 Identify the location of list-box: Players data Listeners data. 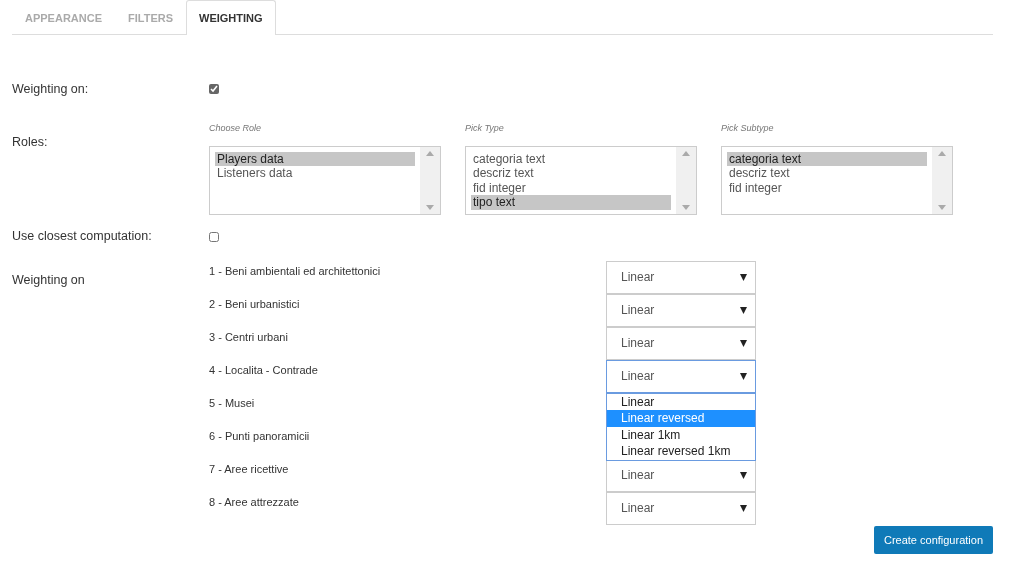
(325, 180).